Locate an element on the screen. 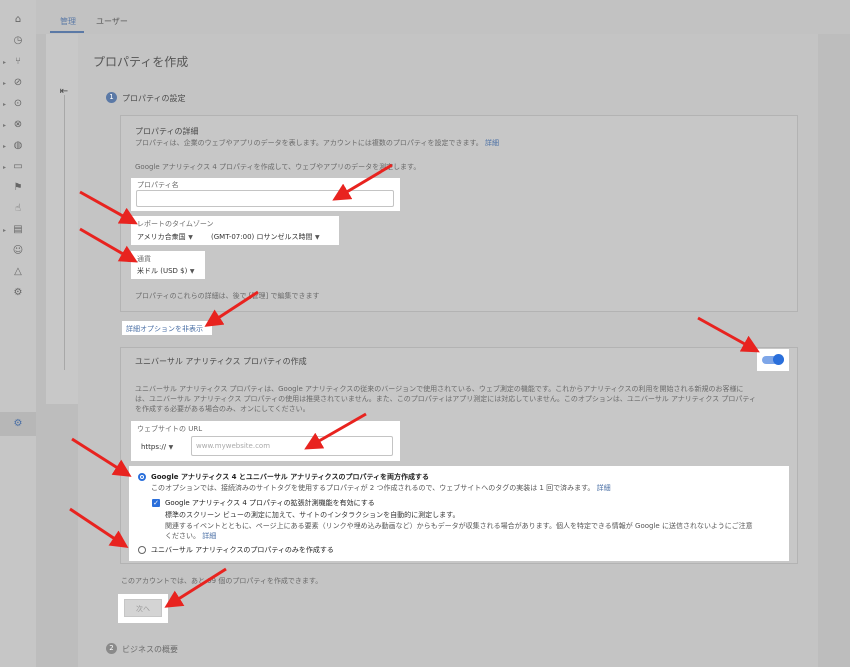 The image size is (850, 667). annotation-arrow-toggle is located at coordinates (728, 334).